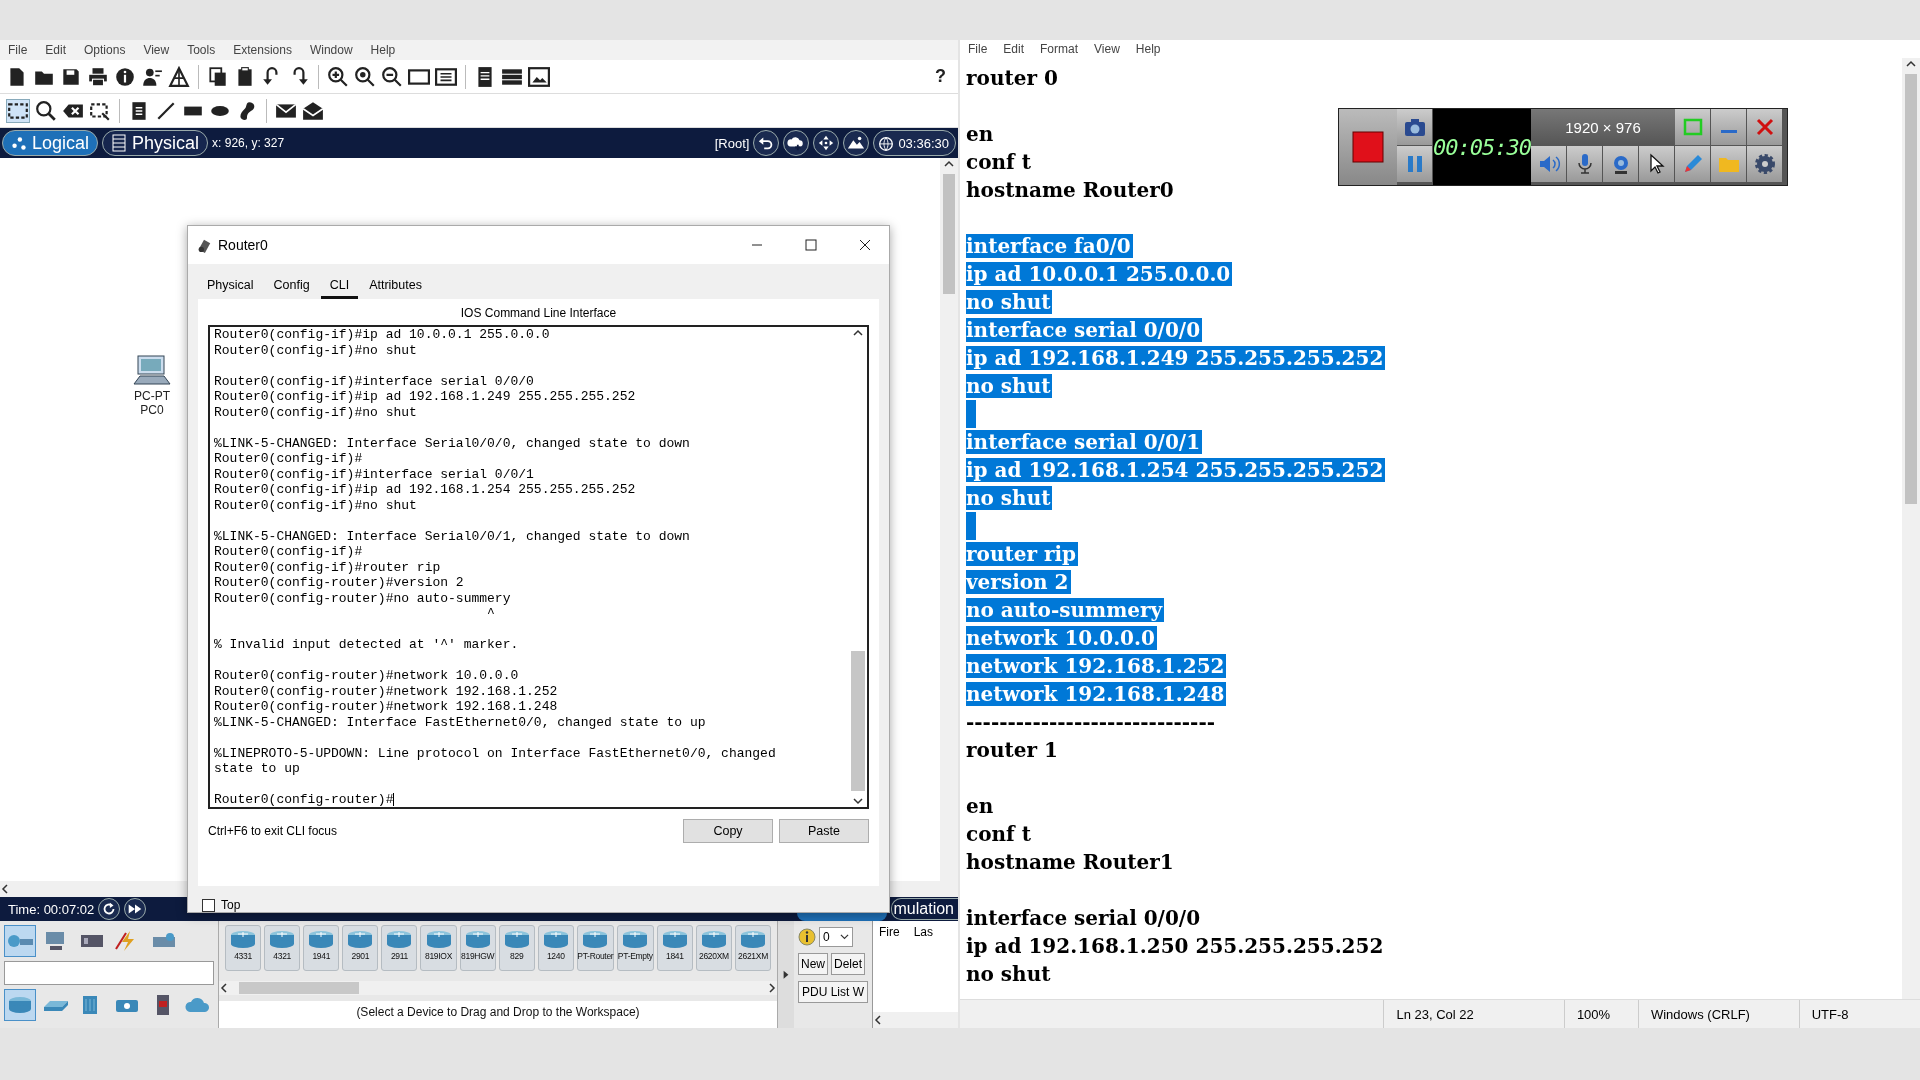 The height and width of the screenshot is (1080, 1920). I want to click on terminal-line: Router0(config-router)#version 2, so click(339, 583).